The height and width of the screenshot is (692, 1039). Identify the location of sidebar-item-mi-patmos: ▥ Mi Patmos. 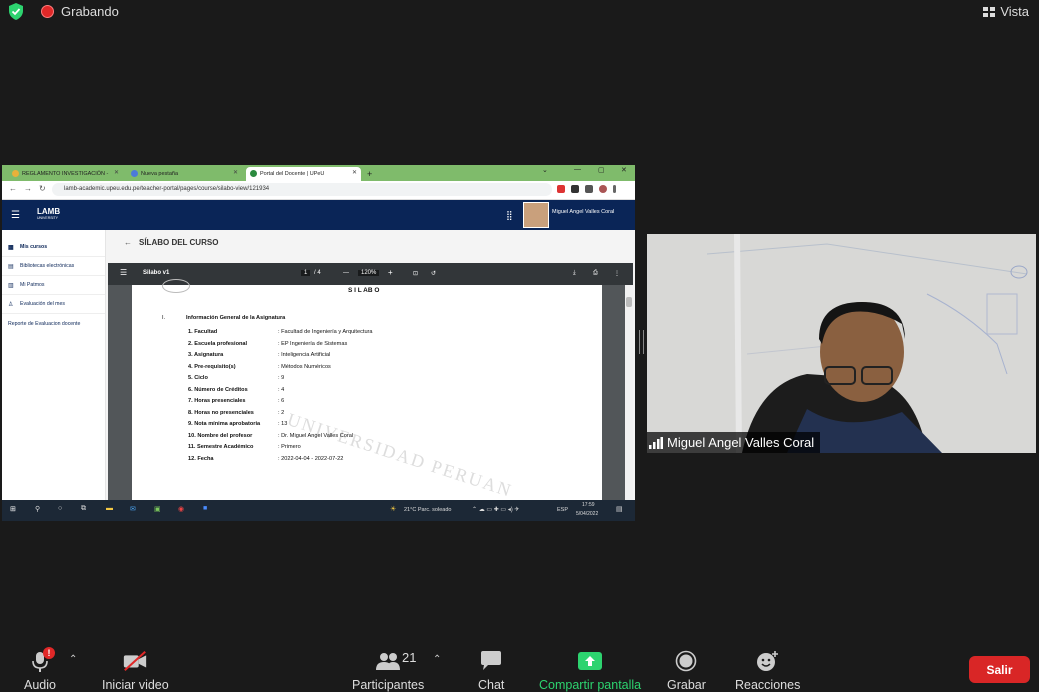
(53, 285).